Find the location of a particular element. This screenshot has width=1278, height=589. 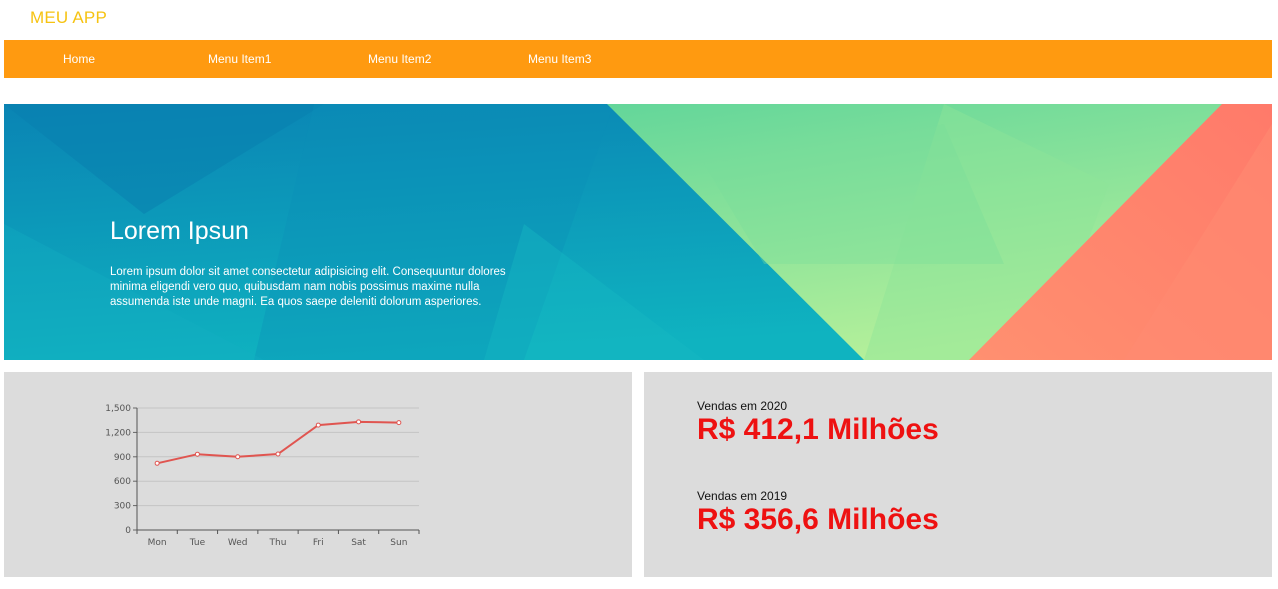

nav-item-menu-item3: Menu Item3 is located at coordinates (559, 59).